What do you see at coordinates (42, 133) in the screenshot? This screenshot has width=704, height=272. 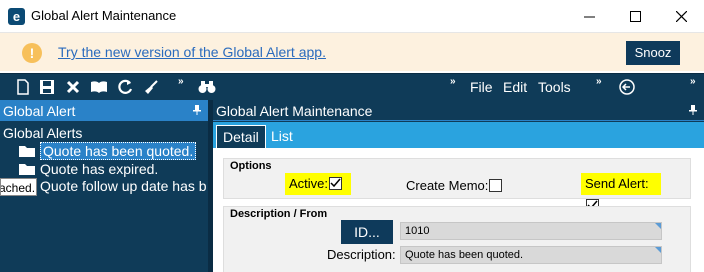 I see `tree-root: Global Alerts` at bounding box center [42, 133].